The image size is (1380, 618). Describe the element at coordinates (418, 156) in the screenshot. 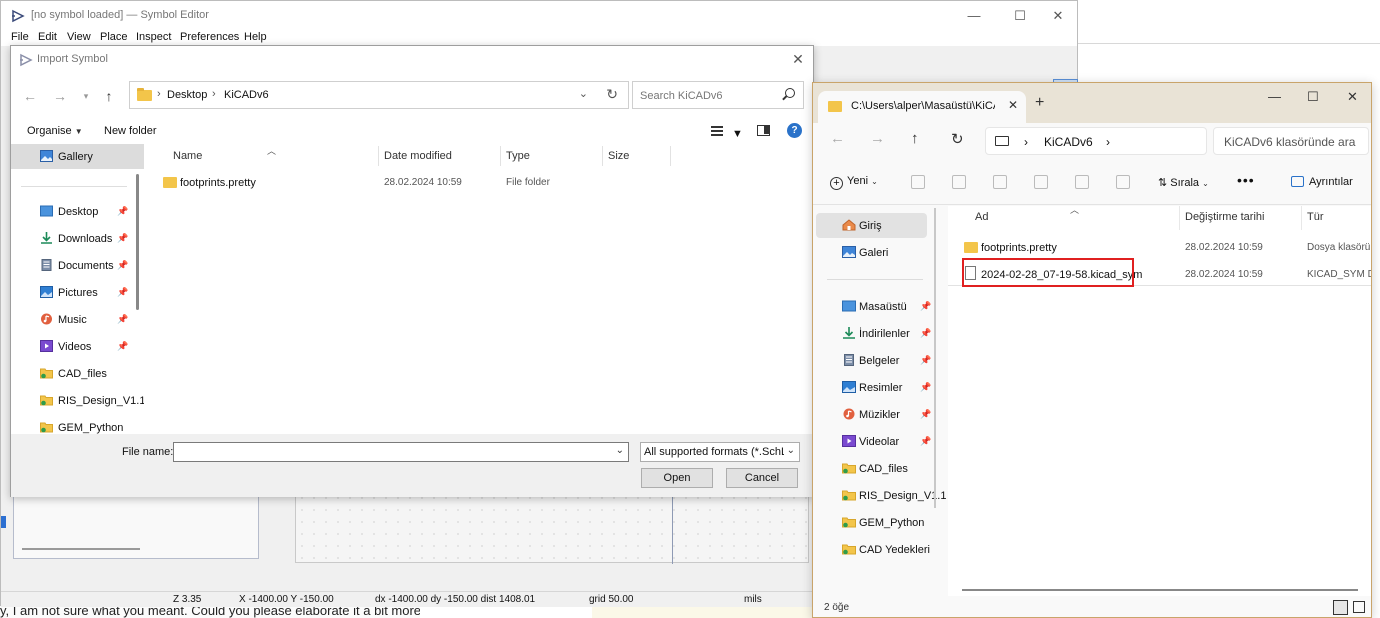

I see `column-header-date: Date modified` at that location.